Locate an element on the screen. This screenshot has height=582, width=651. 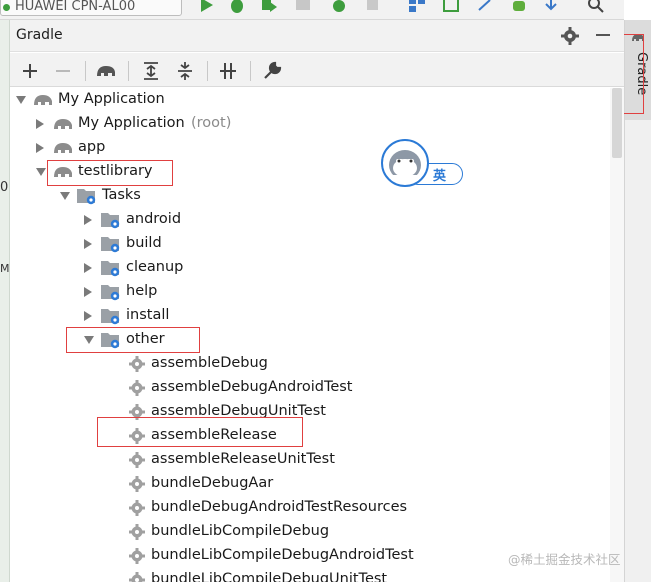
tree-node-group-help: help is located at coordinates (310, 292).